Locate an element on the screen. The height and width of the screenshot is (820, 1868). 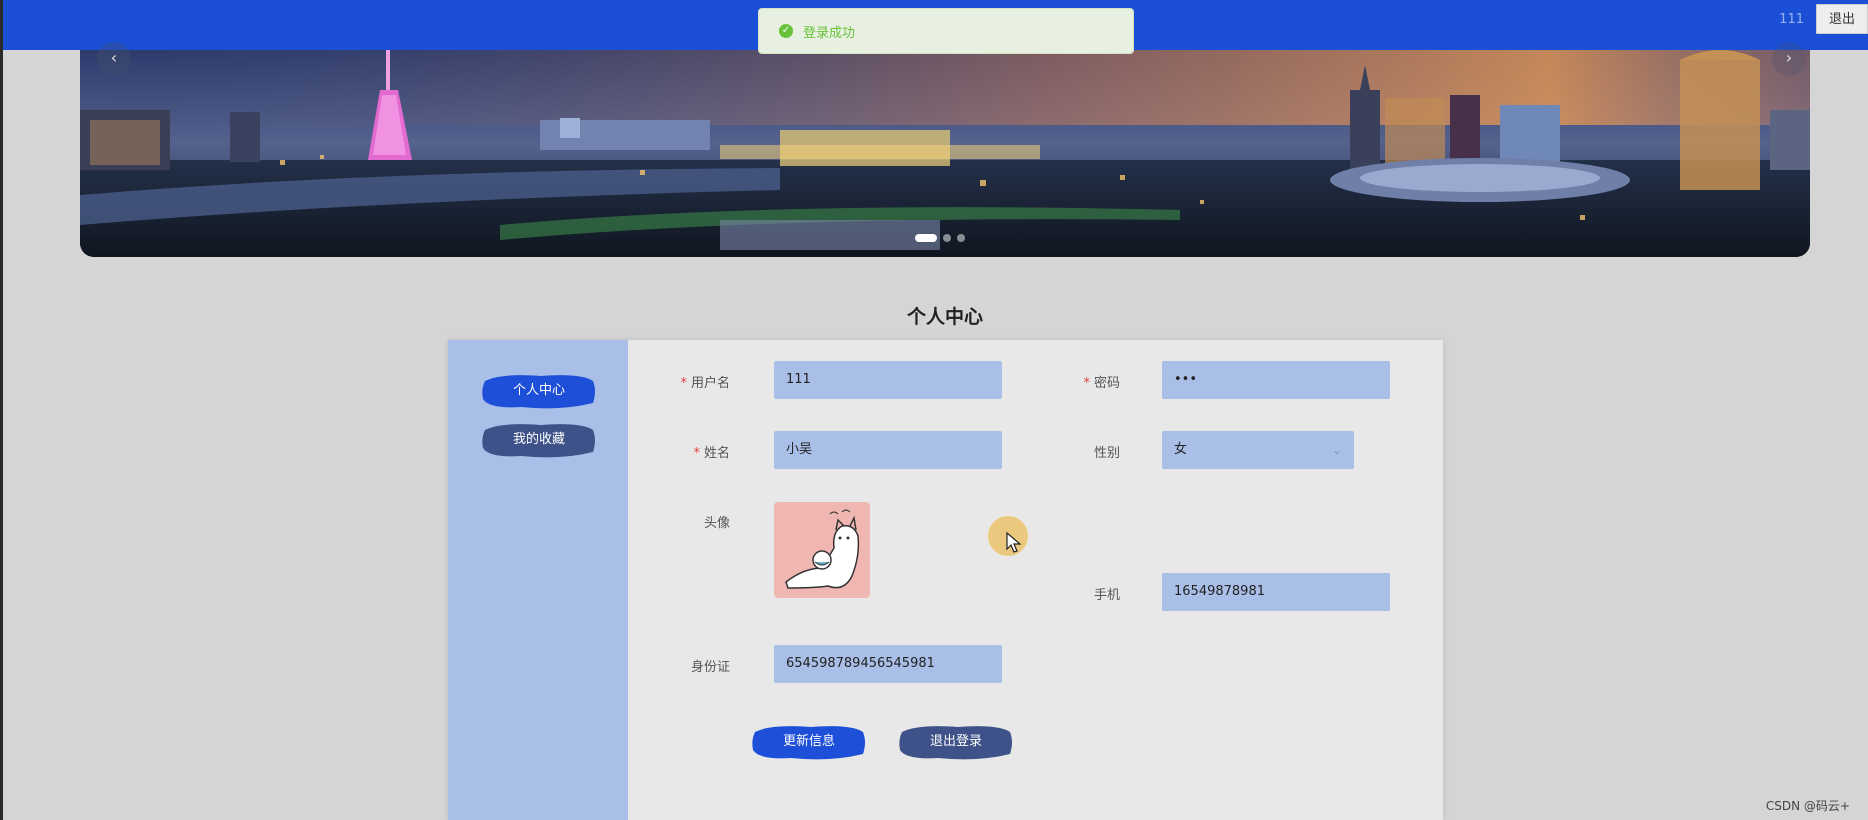
password-input: ••• is located at coordinates (1276, 380).